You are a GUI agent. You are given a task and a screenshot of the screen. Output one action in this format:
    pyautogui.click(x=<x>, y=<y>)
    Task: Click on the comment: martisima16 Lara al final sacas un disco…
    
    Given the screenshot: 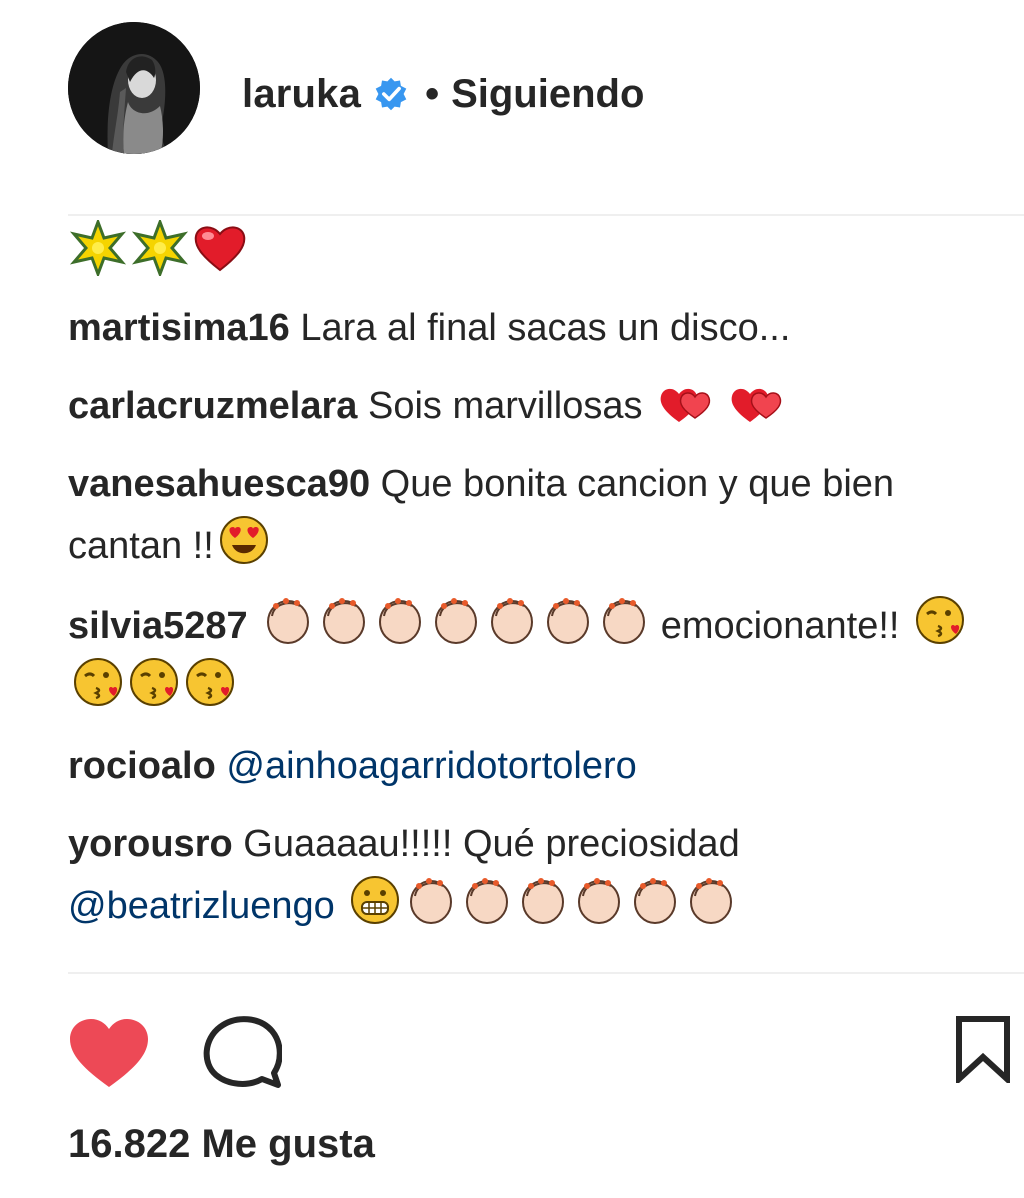 What is the action you would take?
    pyautogui.click(x=540, y=328)
    